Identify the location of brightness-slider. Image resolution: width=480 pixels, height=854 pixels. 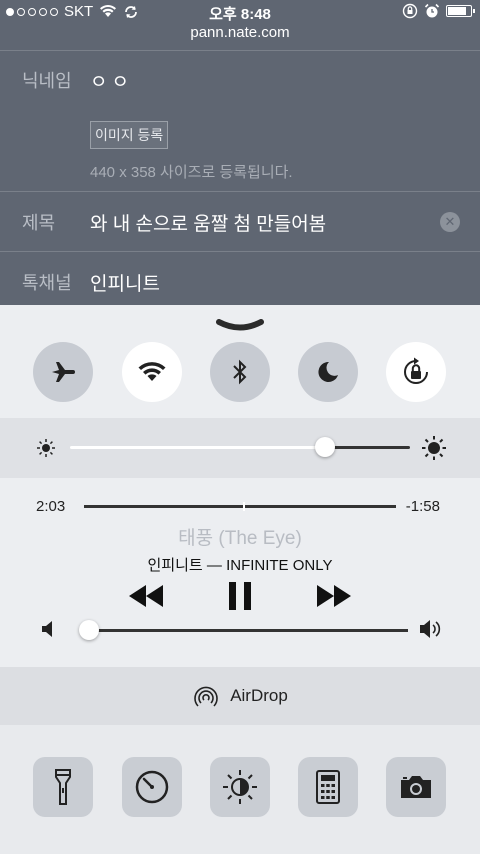
(240, 447).